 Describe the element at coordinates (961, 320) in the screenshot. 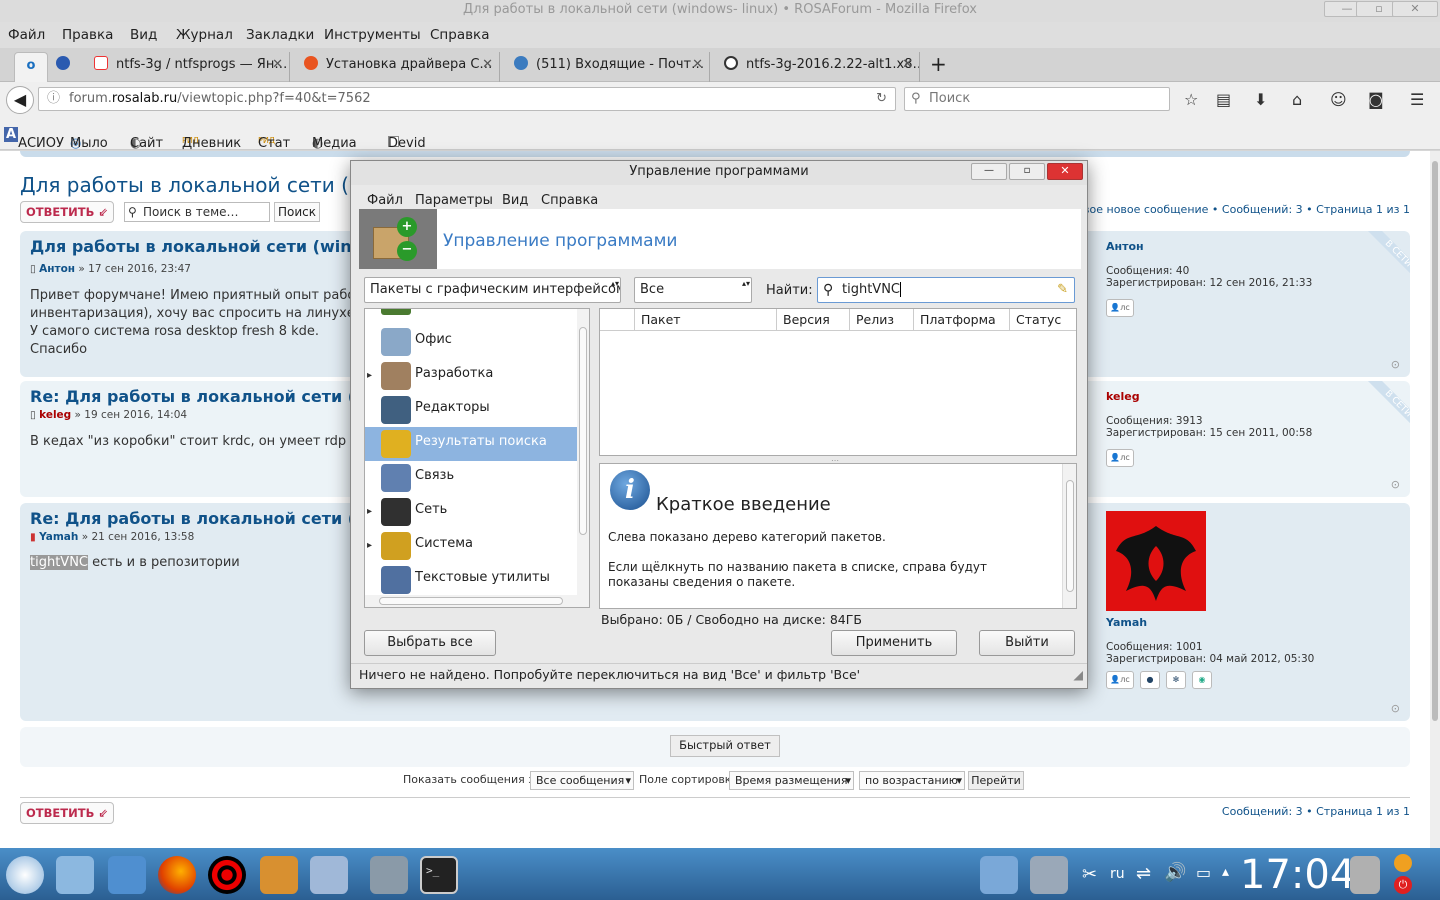

I see `col-platform: Платформа` at that location.